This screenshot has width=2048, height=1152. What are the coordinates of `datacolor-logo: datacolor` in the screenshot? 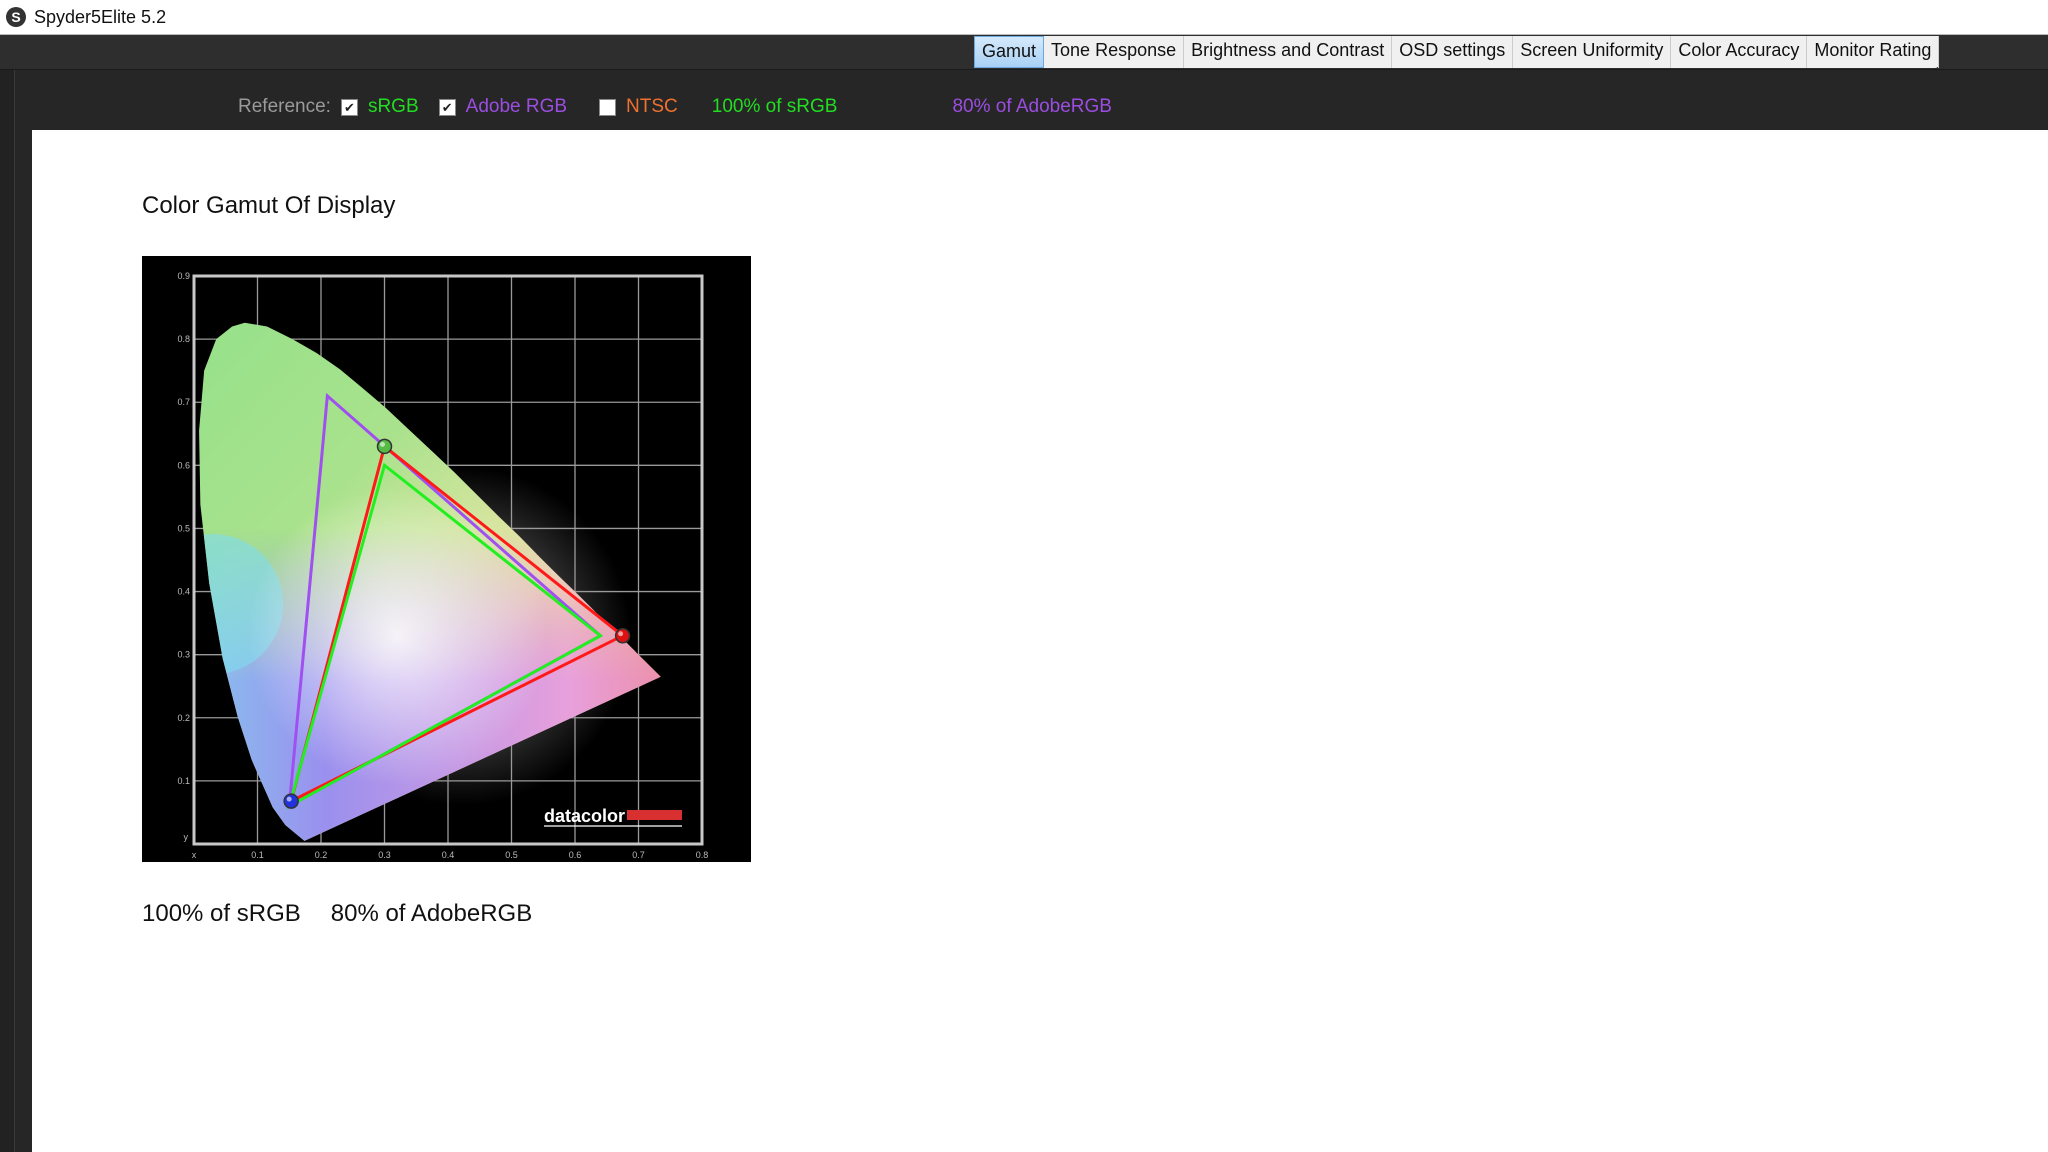 It's located at (584, 816).